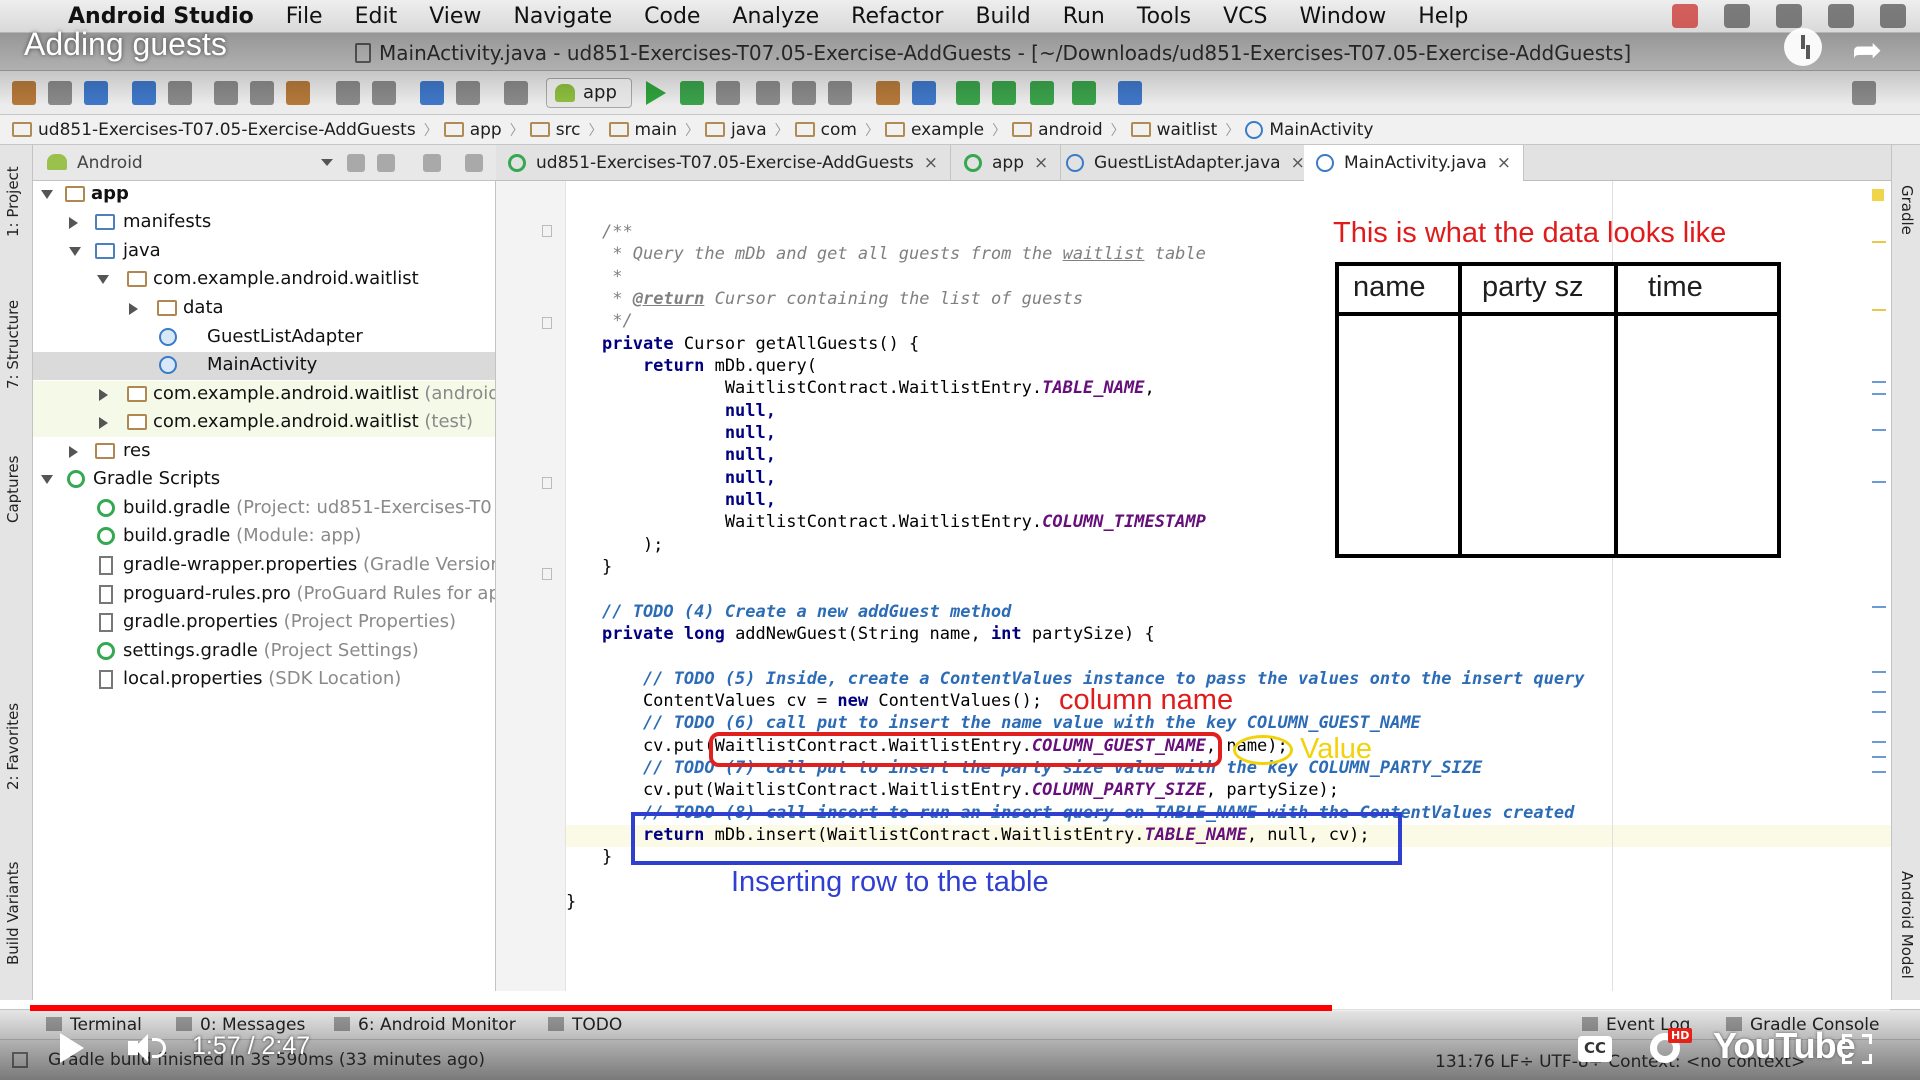 The image size is (1920, 1080). What do you see at coordinates (888, 93) in the screenshot?
I see `project-structure-icon` at bounding box center [888, 93].